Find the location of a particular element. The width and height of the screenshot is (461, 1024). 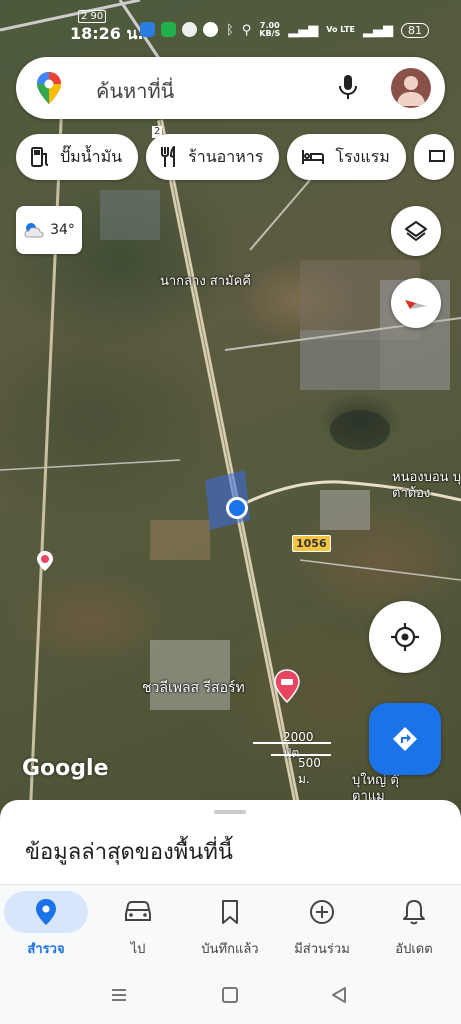

home-button is located at coordinates (230, 997).